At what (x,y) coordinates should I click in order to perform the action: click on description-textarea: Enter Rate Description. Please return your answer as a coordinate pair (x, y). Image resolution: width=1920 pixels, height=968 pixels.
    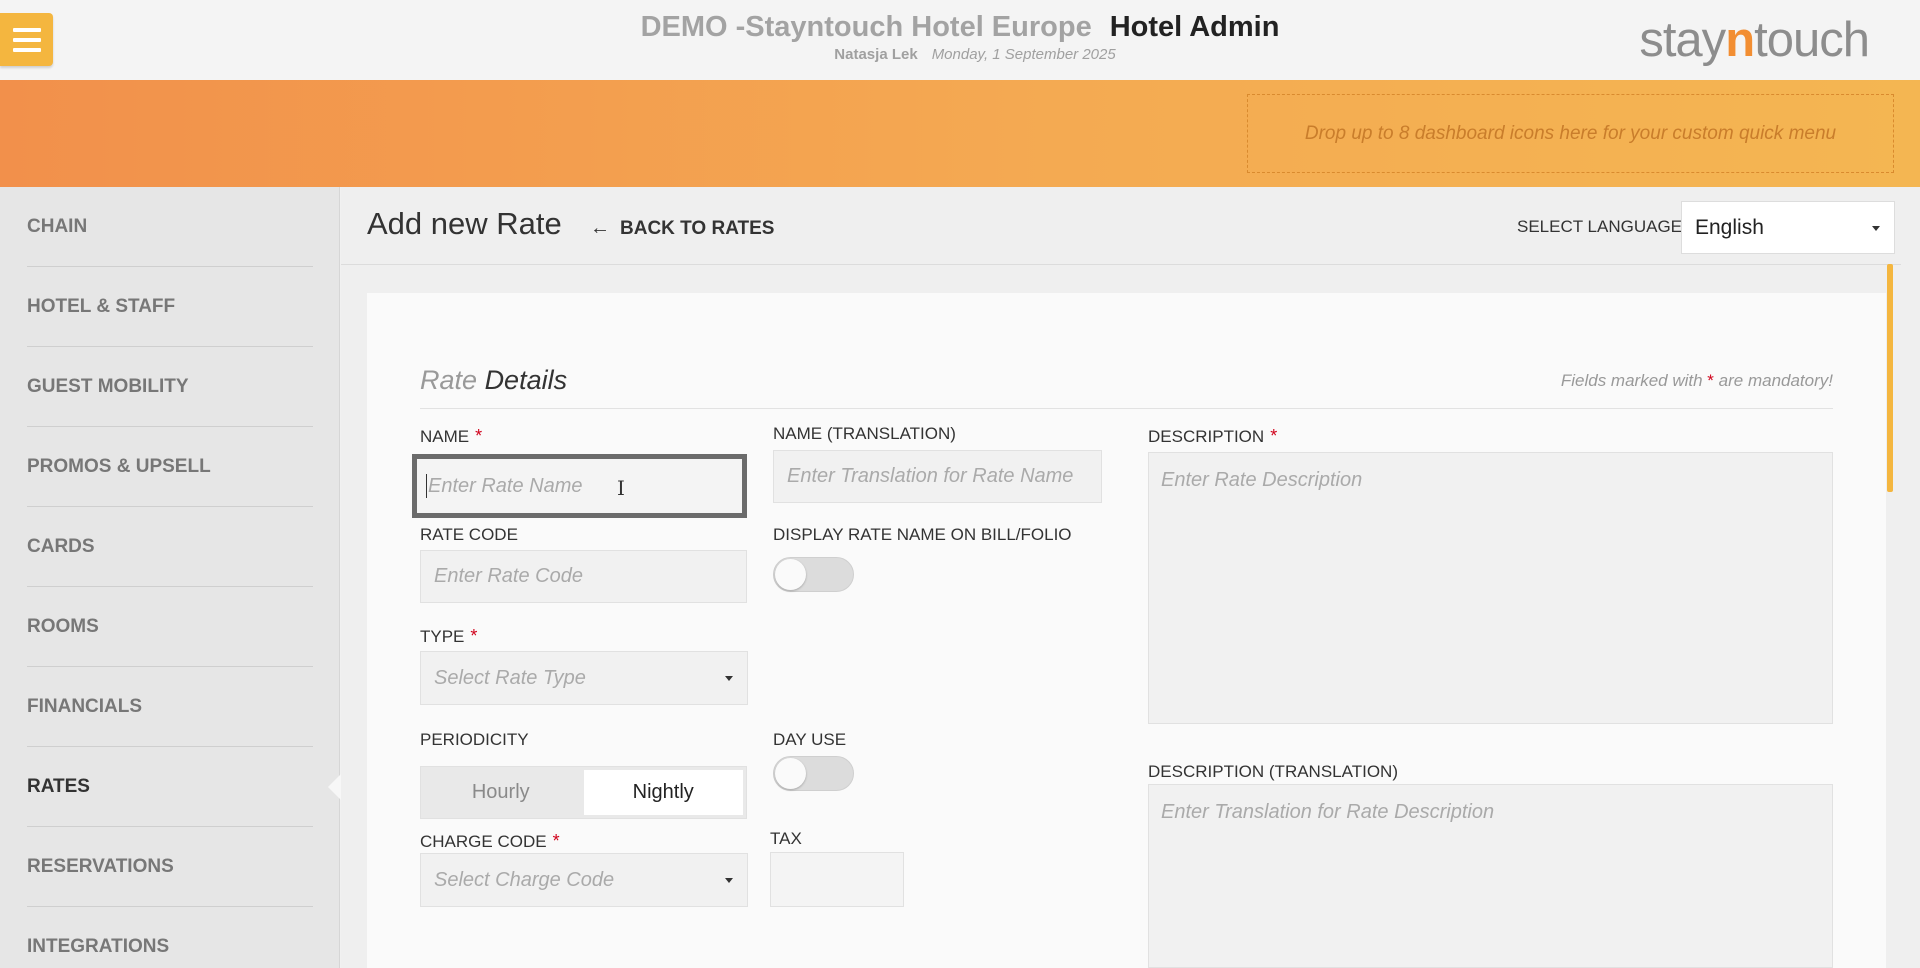
    Looking at the image, I should click on (1490, 588).